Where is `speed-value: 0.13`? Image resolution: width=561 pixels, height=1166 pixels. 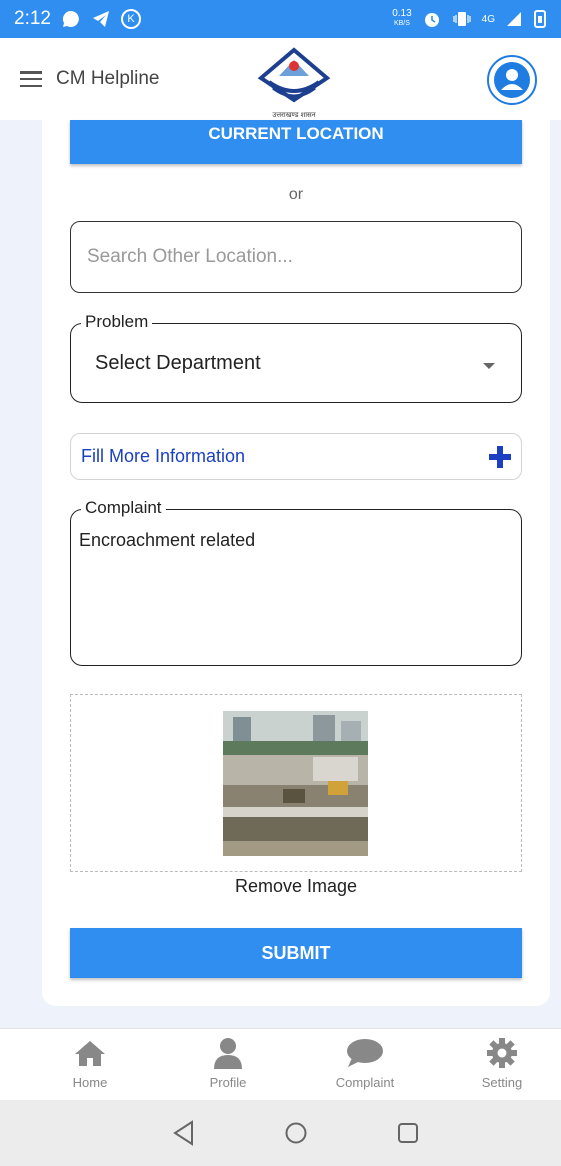
speed-value: 0.13 is located at coordinates (402, 13).